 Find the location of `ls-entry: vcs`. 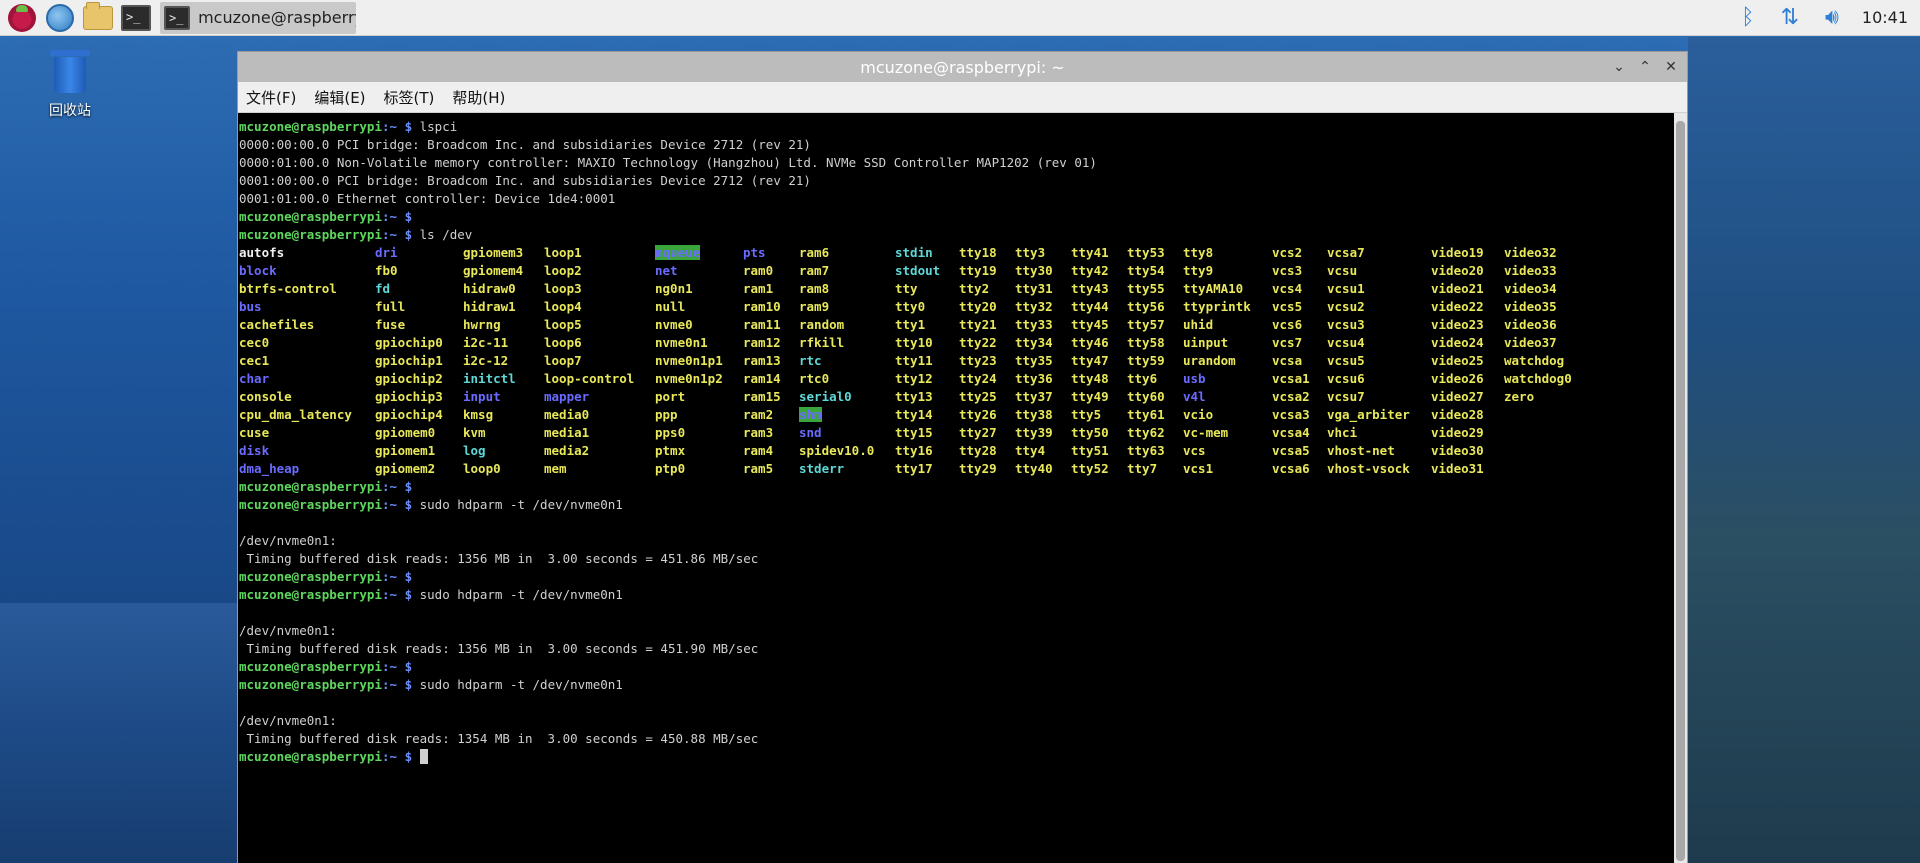

ls-entry: vcs is located at coordinates (1194, 450).